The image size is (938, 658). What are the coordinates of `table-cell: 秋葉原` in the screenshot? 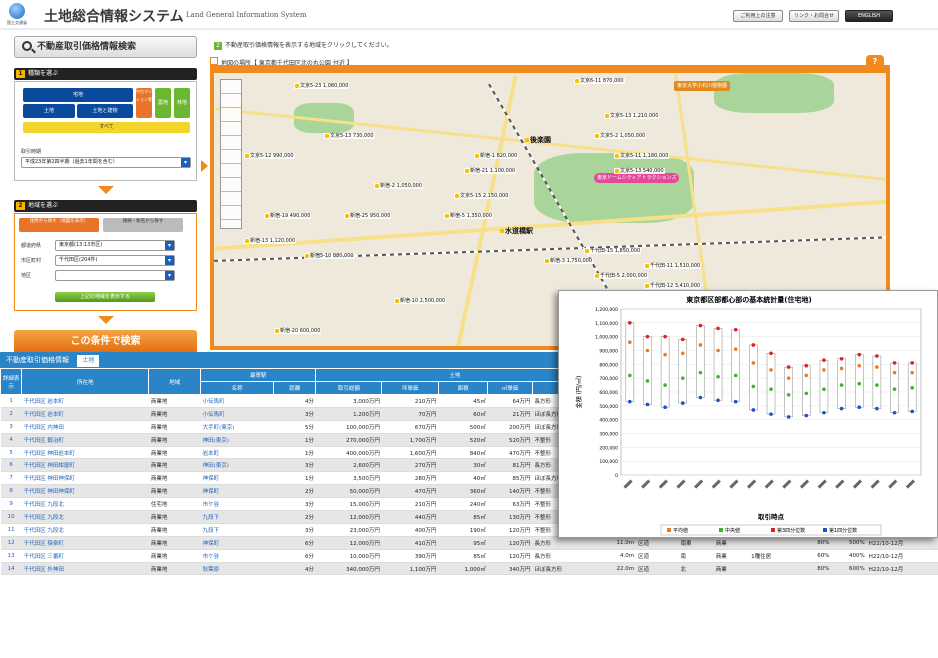 It's located at (237, 569).